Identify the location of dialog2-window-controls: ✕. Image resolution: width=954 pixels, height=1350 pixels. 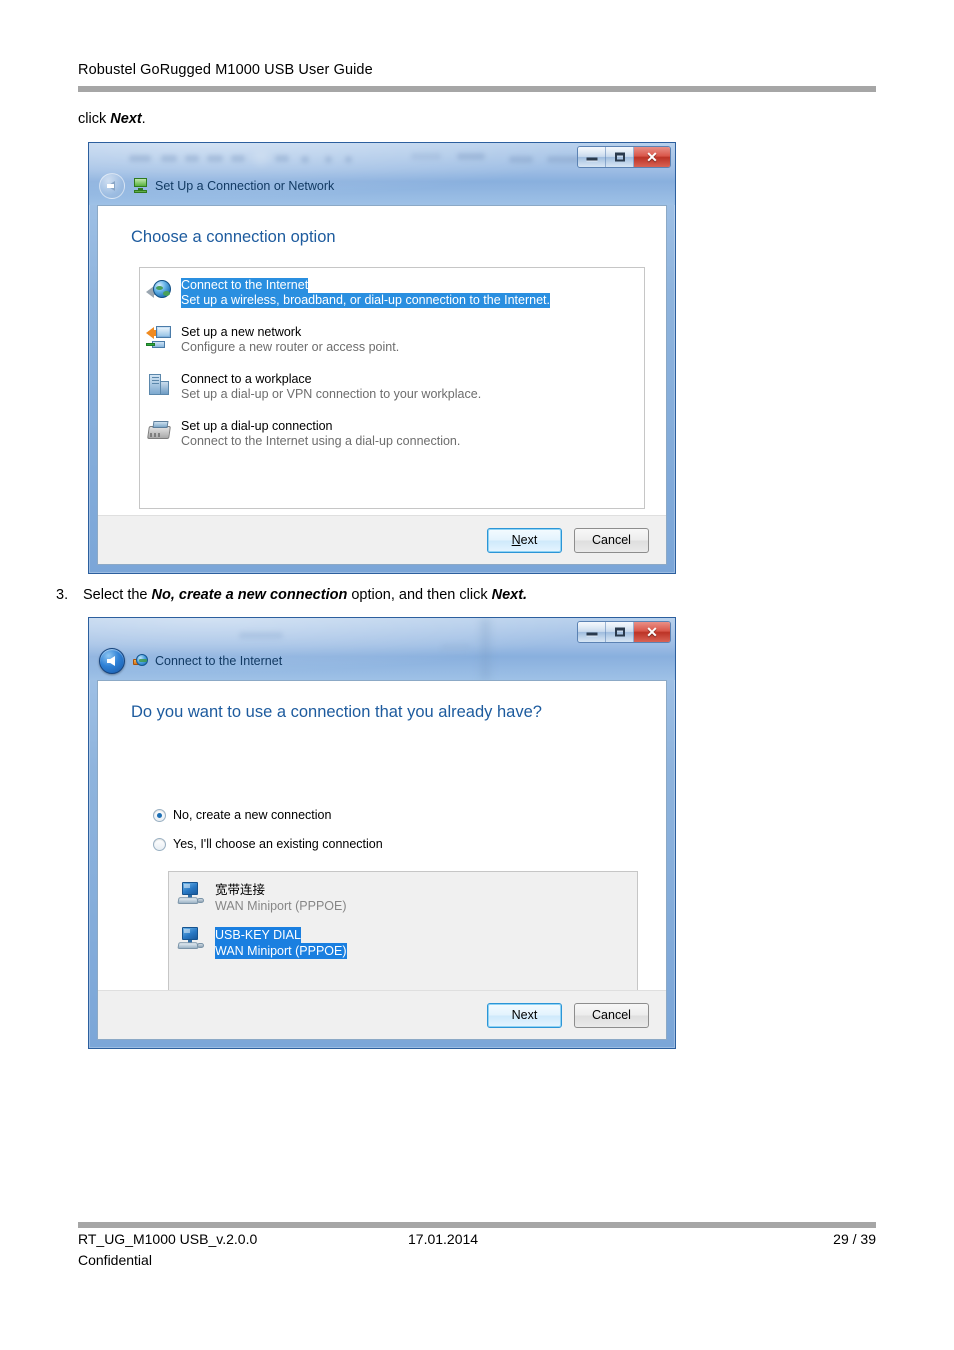
(624, 632).